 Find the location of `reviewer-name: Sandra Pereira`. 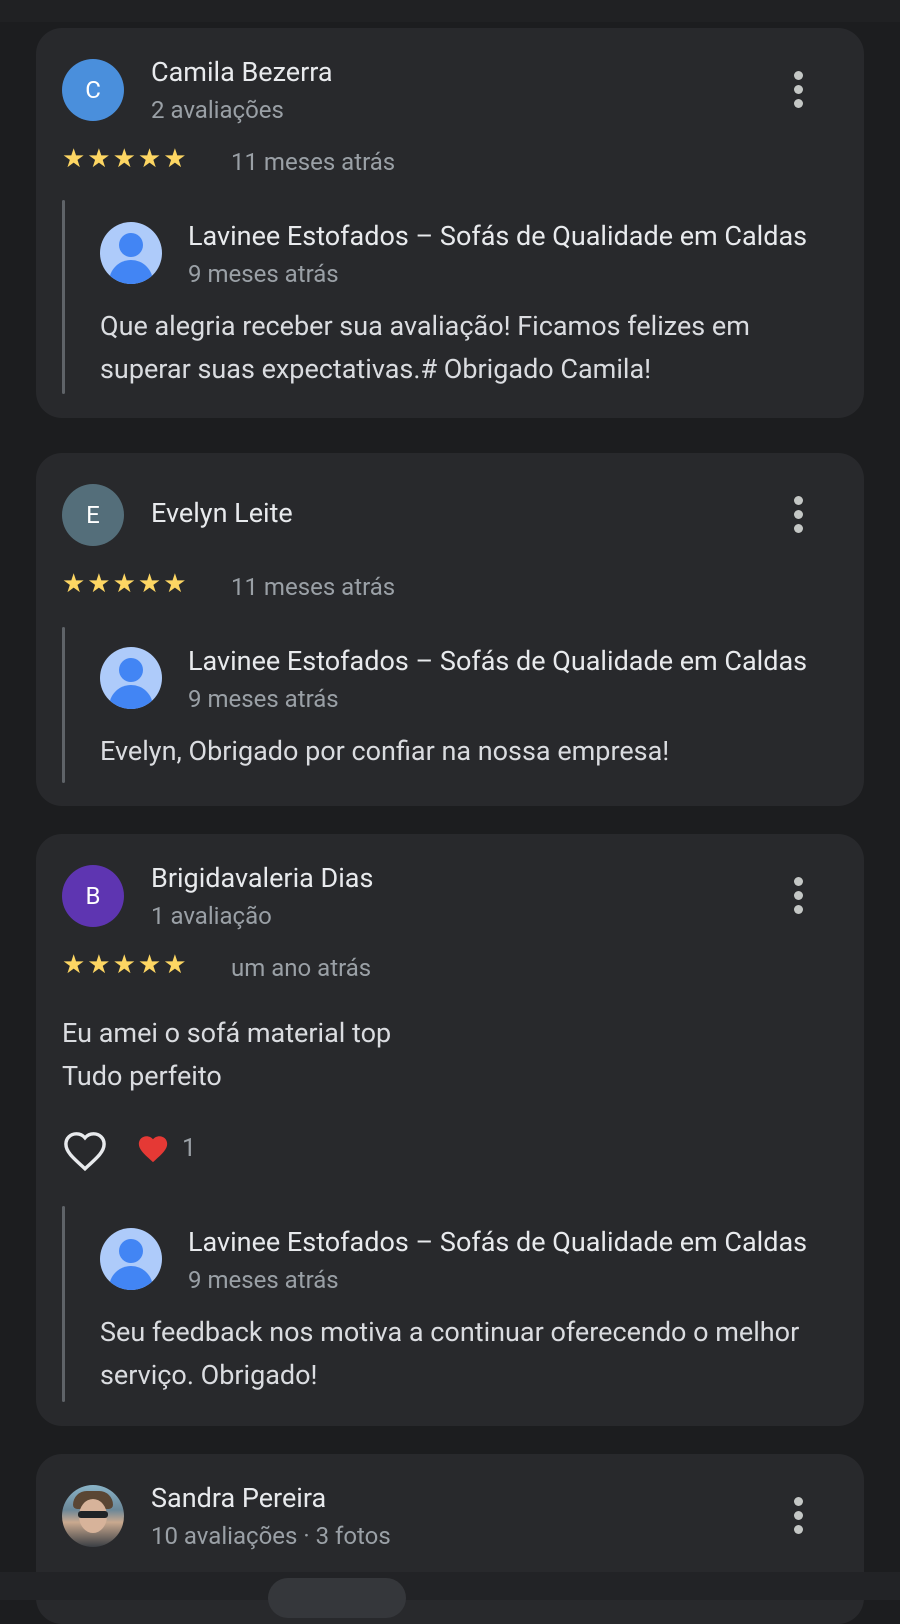

reviewer-name: Sandra Pereira is located at coordinates (238, 1498).